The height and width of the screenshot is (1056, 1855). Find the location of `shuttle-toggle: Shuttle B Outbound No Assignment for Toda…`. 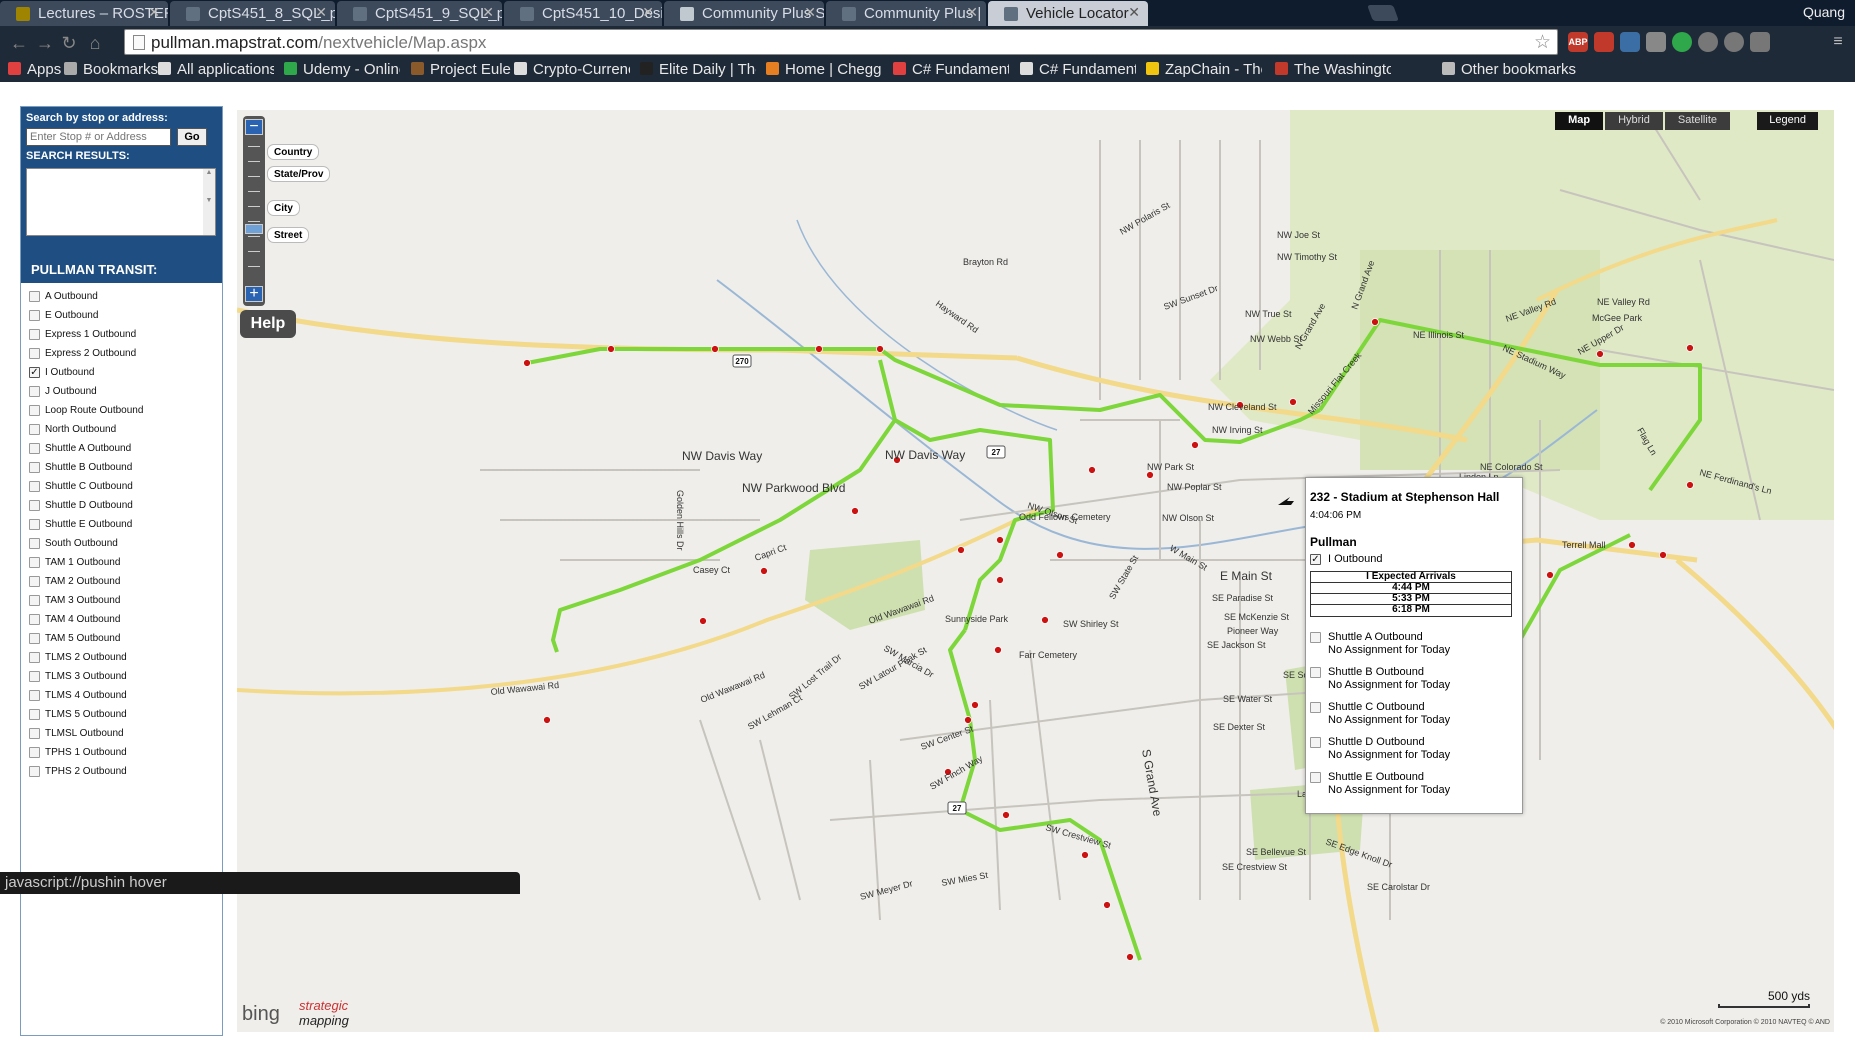

shuttle-toggle: Shuttle B Outbound No Assignment for Toda… is located at coordinates (1414, 678).